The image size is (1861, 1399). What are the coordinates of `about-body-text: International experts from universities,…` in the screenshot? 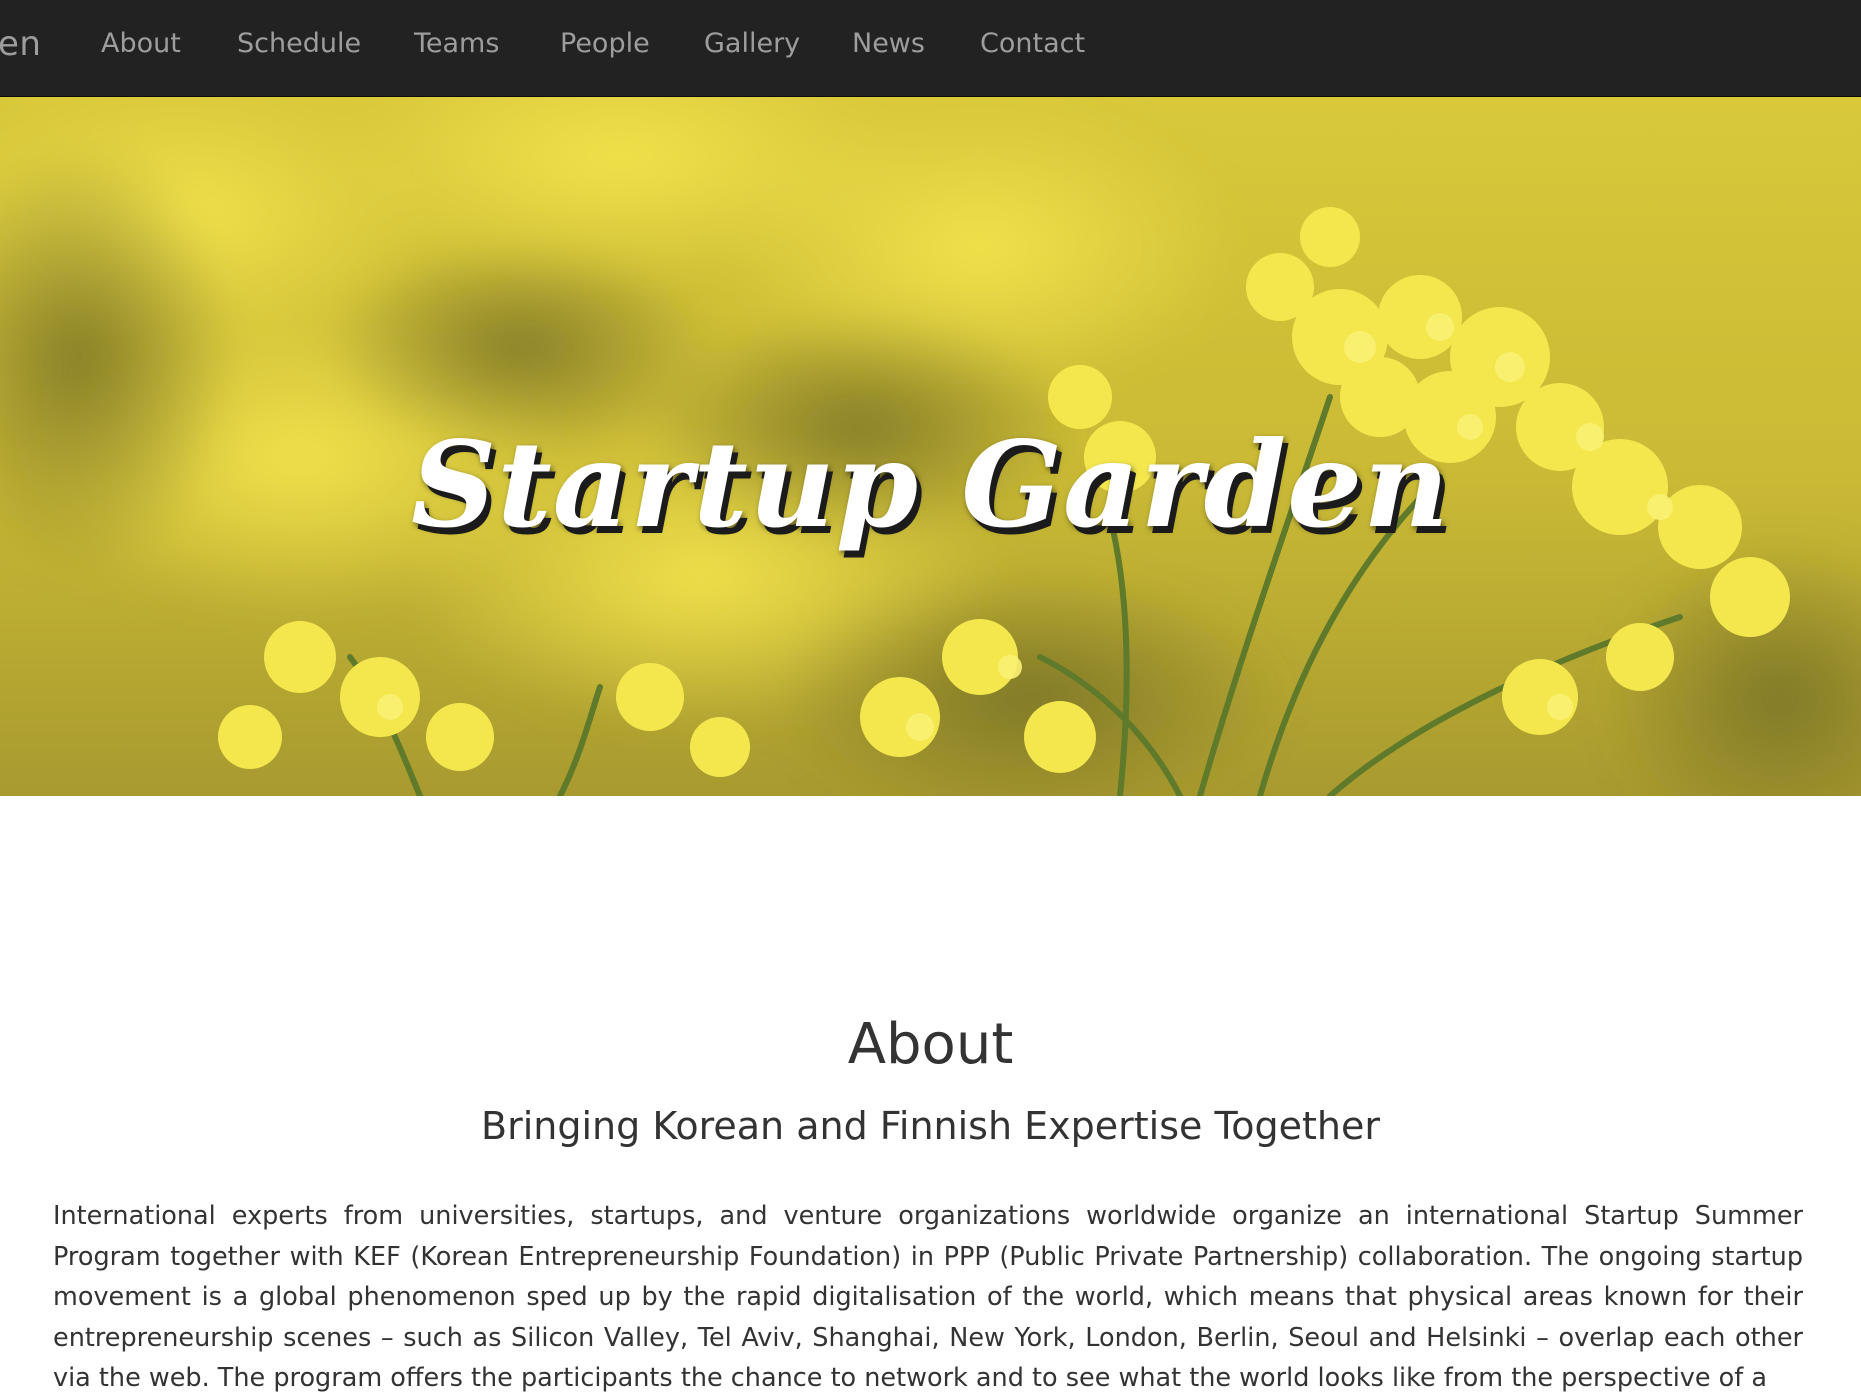 It's located at (928, 1297).